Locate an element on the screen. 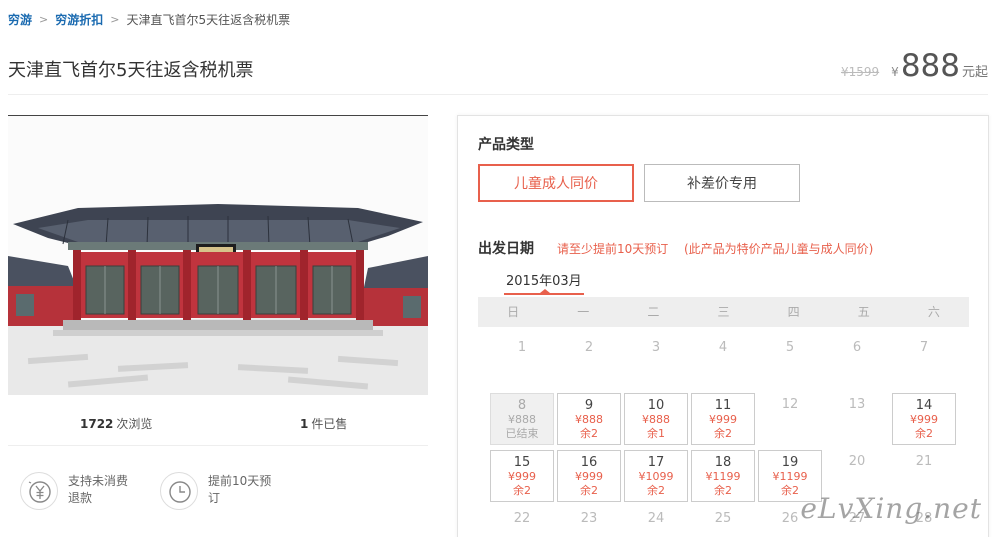 The width and height of the screenshot is (994, 537). advance-booking-note: 请至少提前10天预订 is located at coordinates (613, 249).